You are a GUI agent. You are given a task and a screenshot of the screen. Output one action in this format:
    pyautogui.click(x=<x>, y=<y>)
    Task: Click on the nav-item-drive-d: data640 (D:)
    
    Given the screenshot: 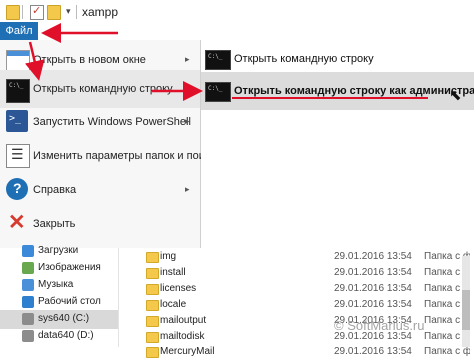 What is the action you would take?
    pyautogui.click(x=59, y=336)
    